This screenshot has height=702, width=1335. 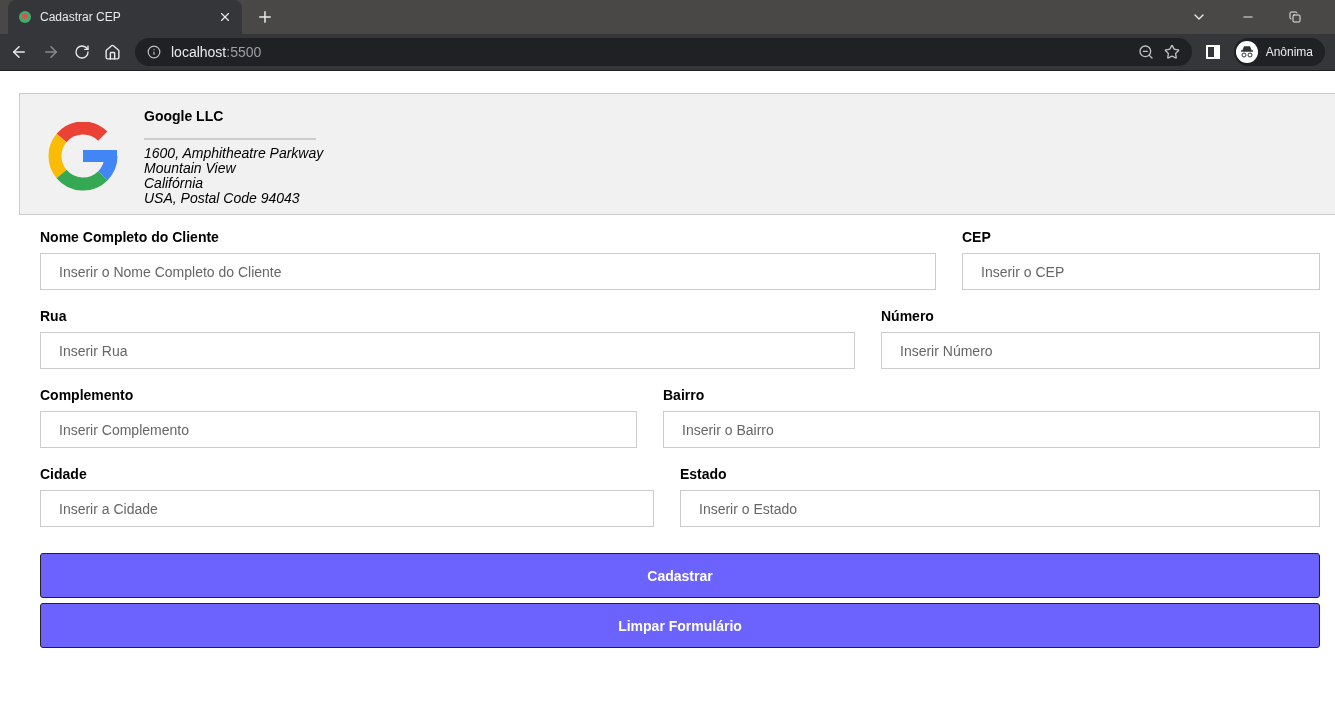 What do you see at coordinates (19, 52) in the screenshot?
I see `back-icon` at bounding box center [19, 52].